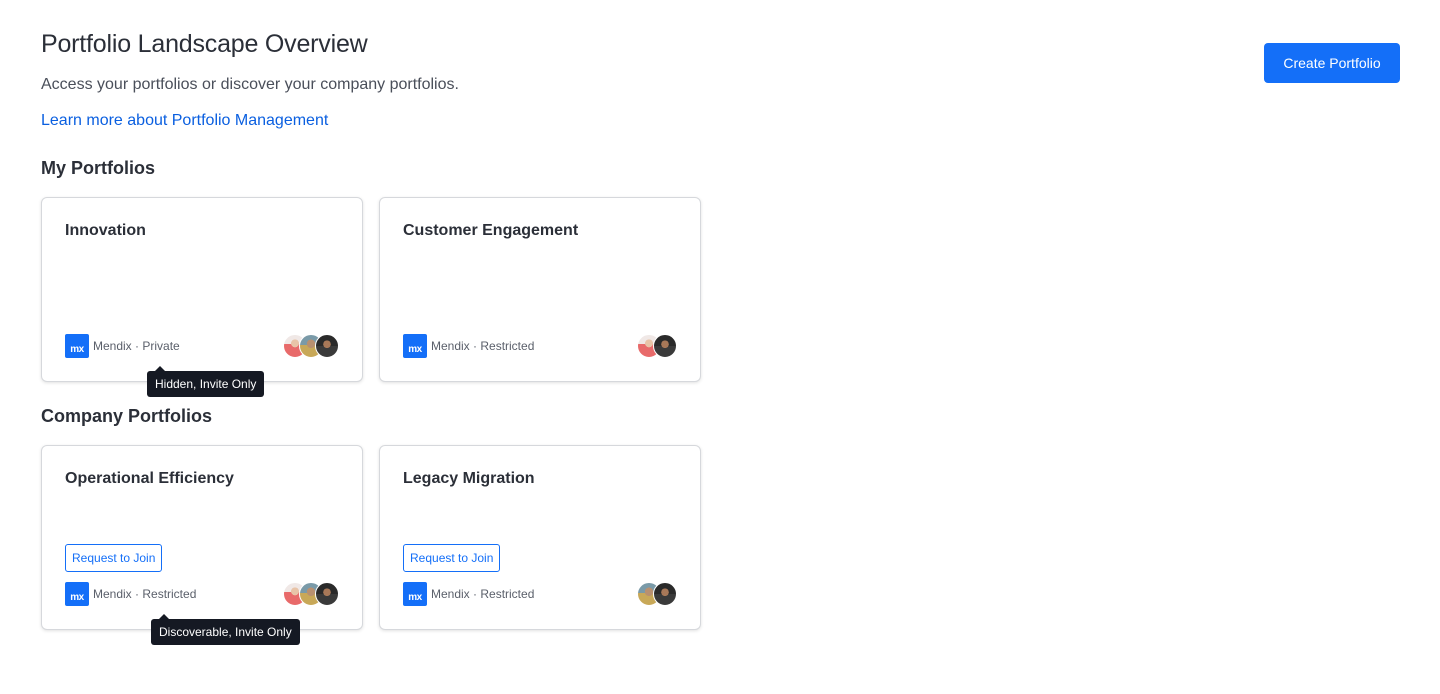 This screenshot has width=1440, height=694. Describe the element at coordinates (202, 289) in the screenshot. I see `portfolio-card-innovation: Innovation mx Mendix · Private` at that location.